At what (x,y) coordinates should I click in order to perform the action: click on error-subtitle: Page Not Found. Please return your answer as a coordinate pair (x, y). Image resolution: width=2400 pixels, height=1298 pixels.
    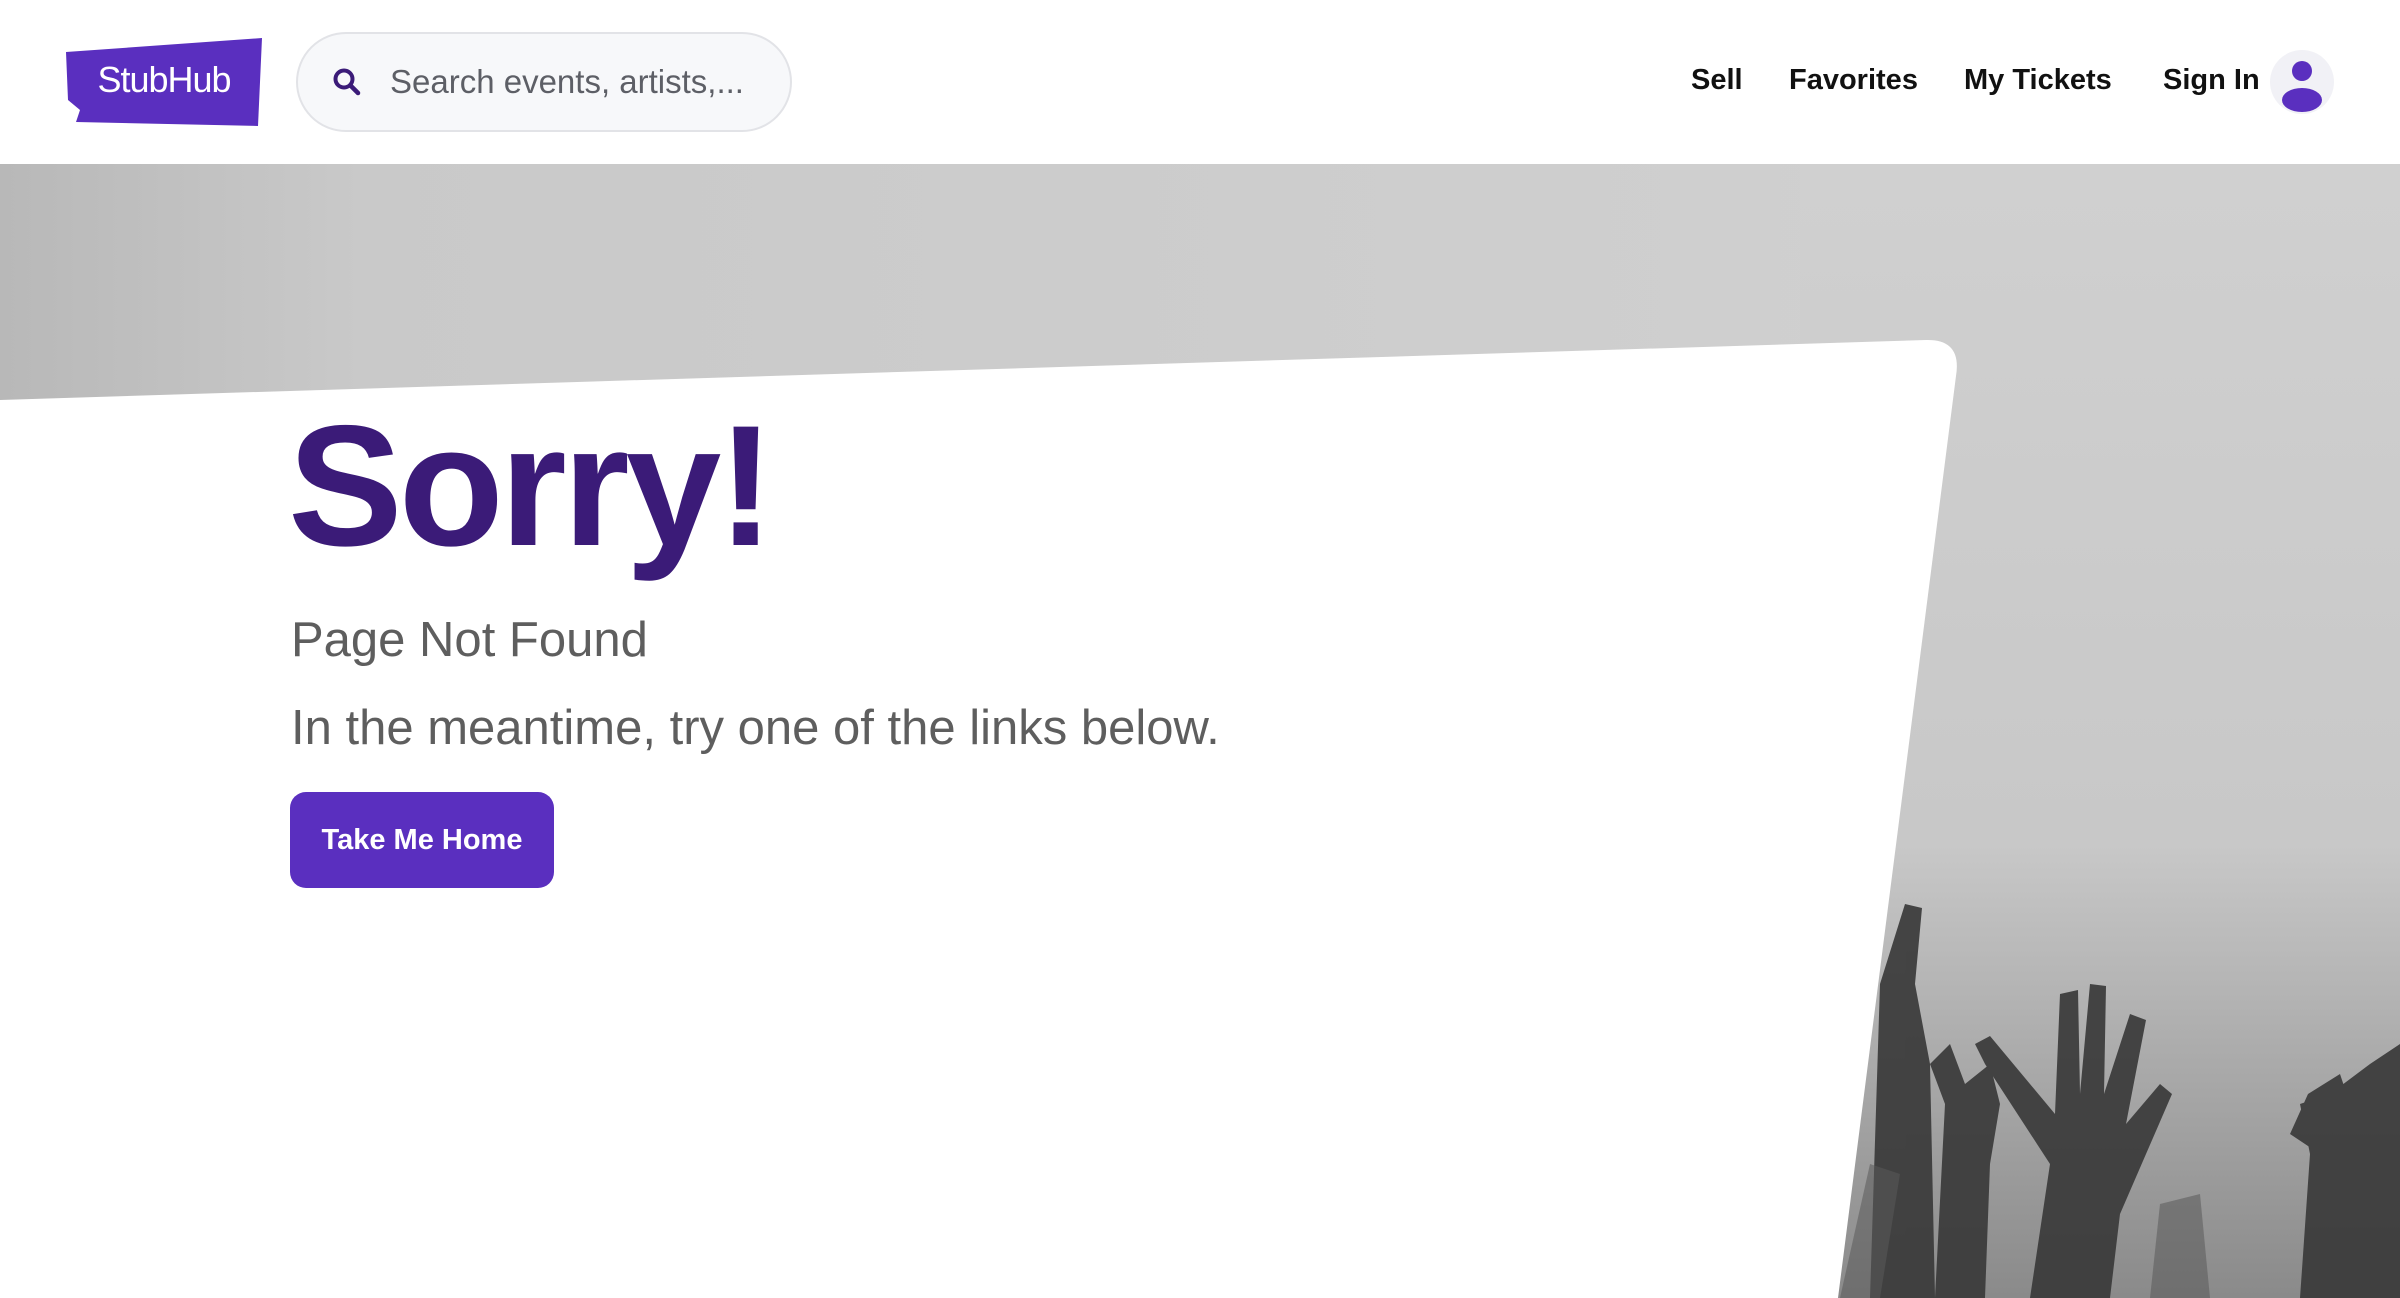
    Looking at the image, I should click on (469, 640).